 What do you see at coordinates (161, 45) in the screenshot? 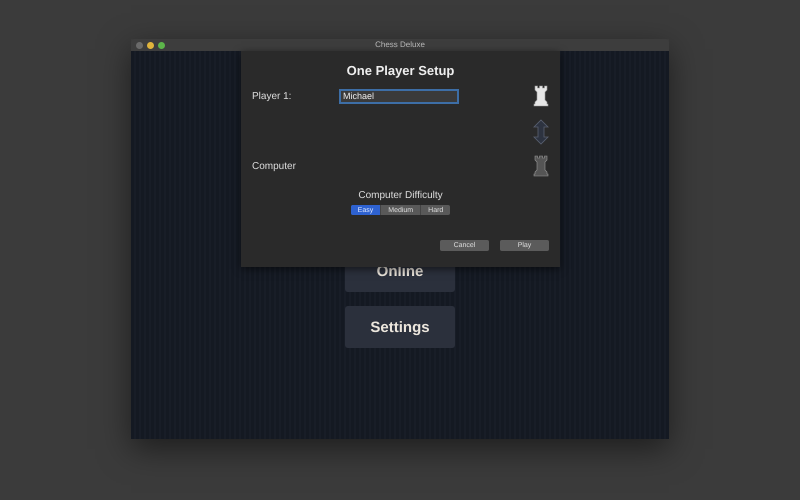
I see `zoom-button` at bounding box center [161, 45].